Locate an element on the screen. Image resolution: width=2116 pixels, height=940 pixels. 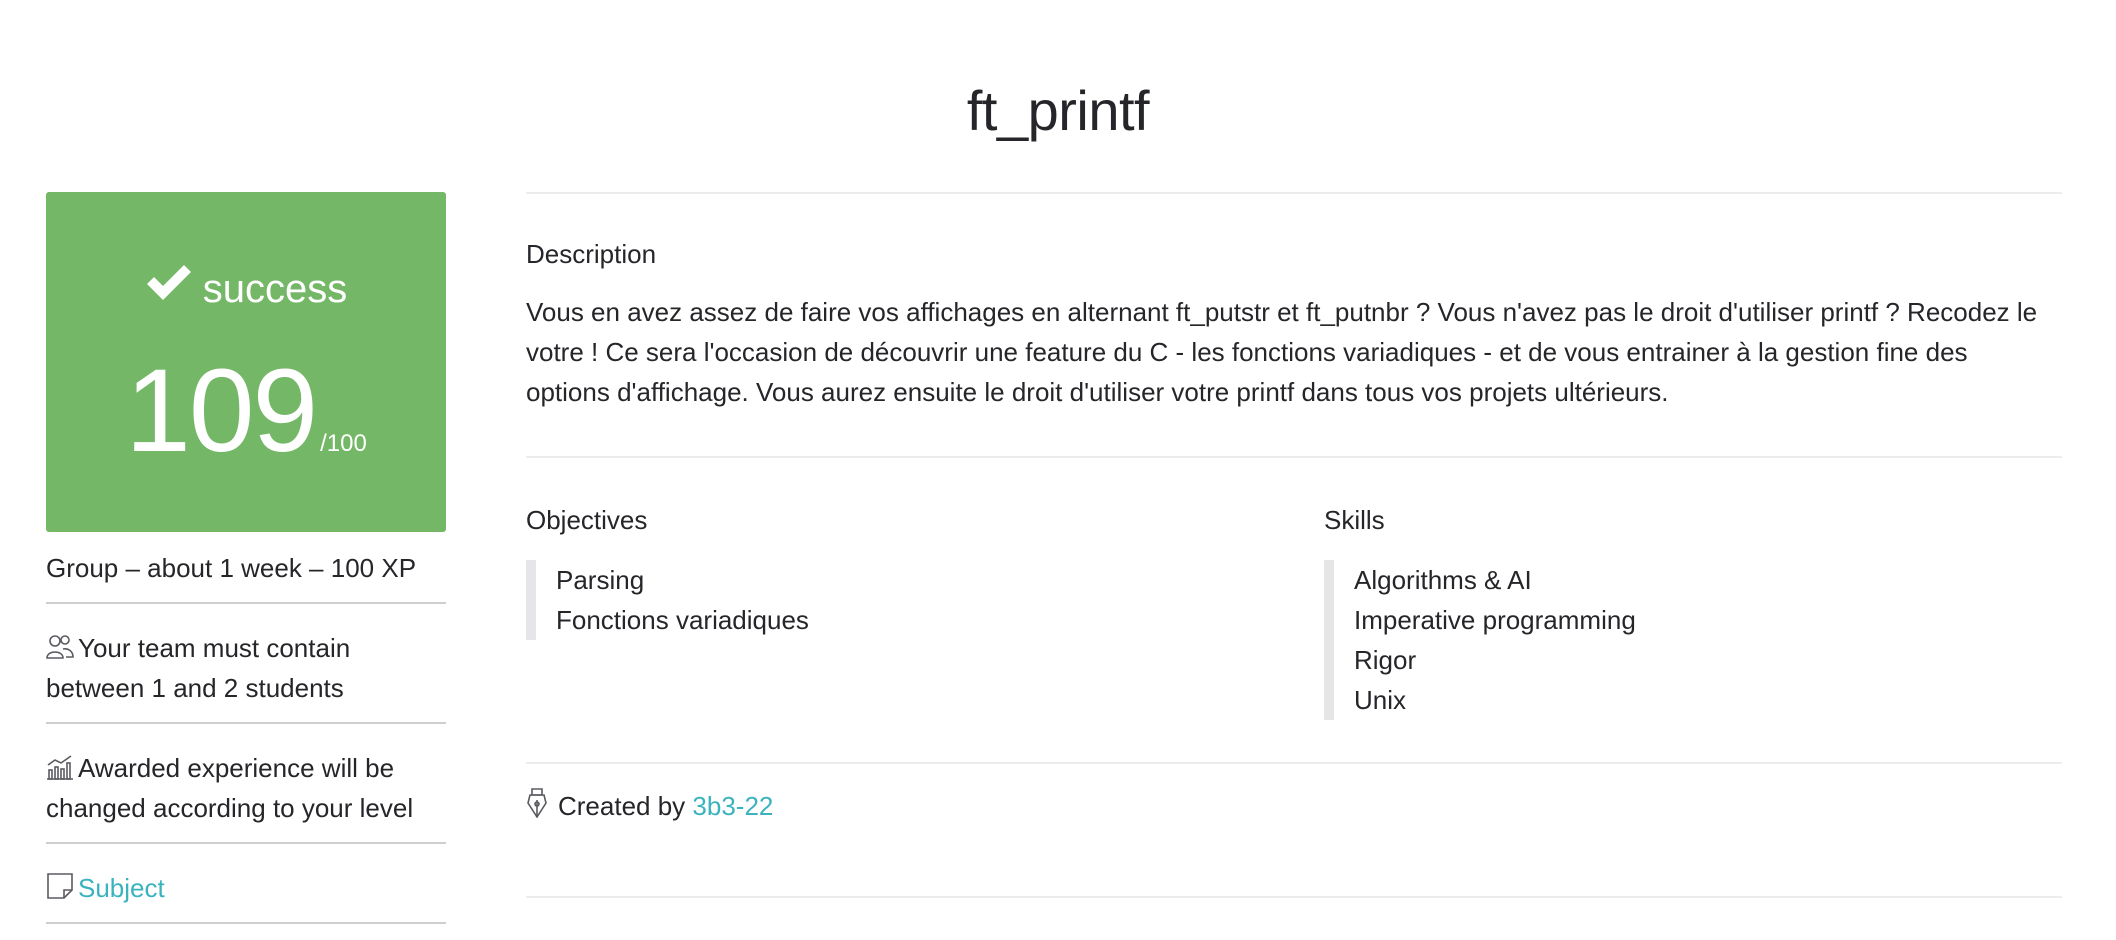
result-card: success 109/100 is located at coordinates (246, 362).